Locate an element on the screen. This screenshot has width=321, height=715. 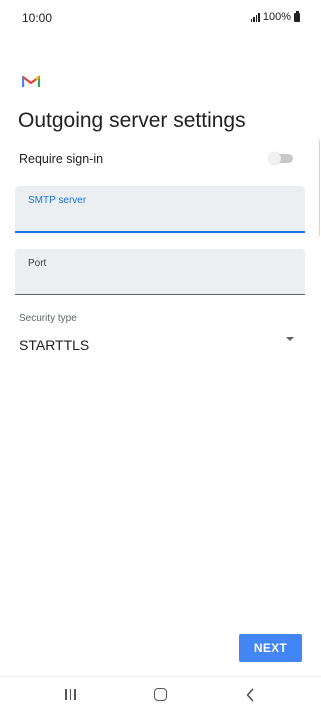
smtp-server-input is located at coordinates (158, 217).